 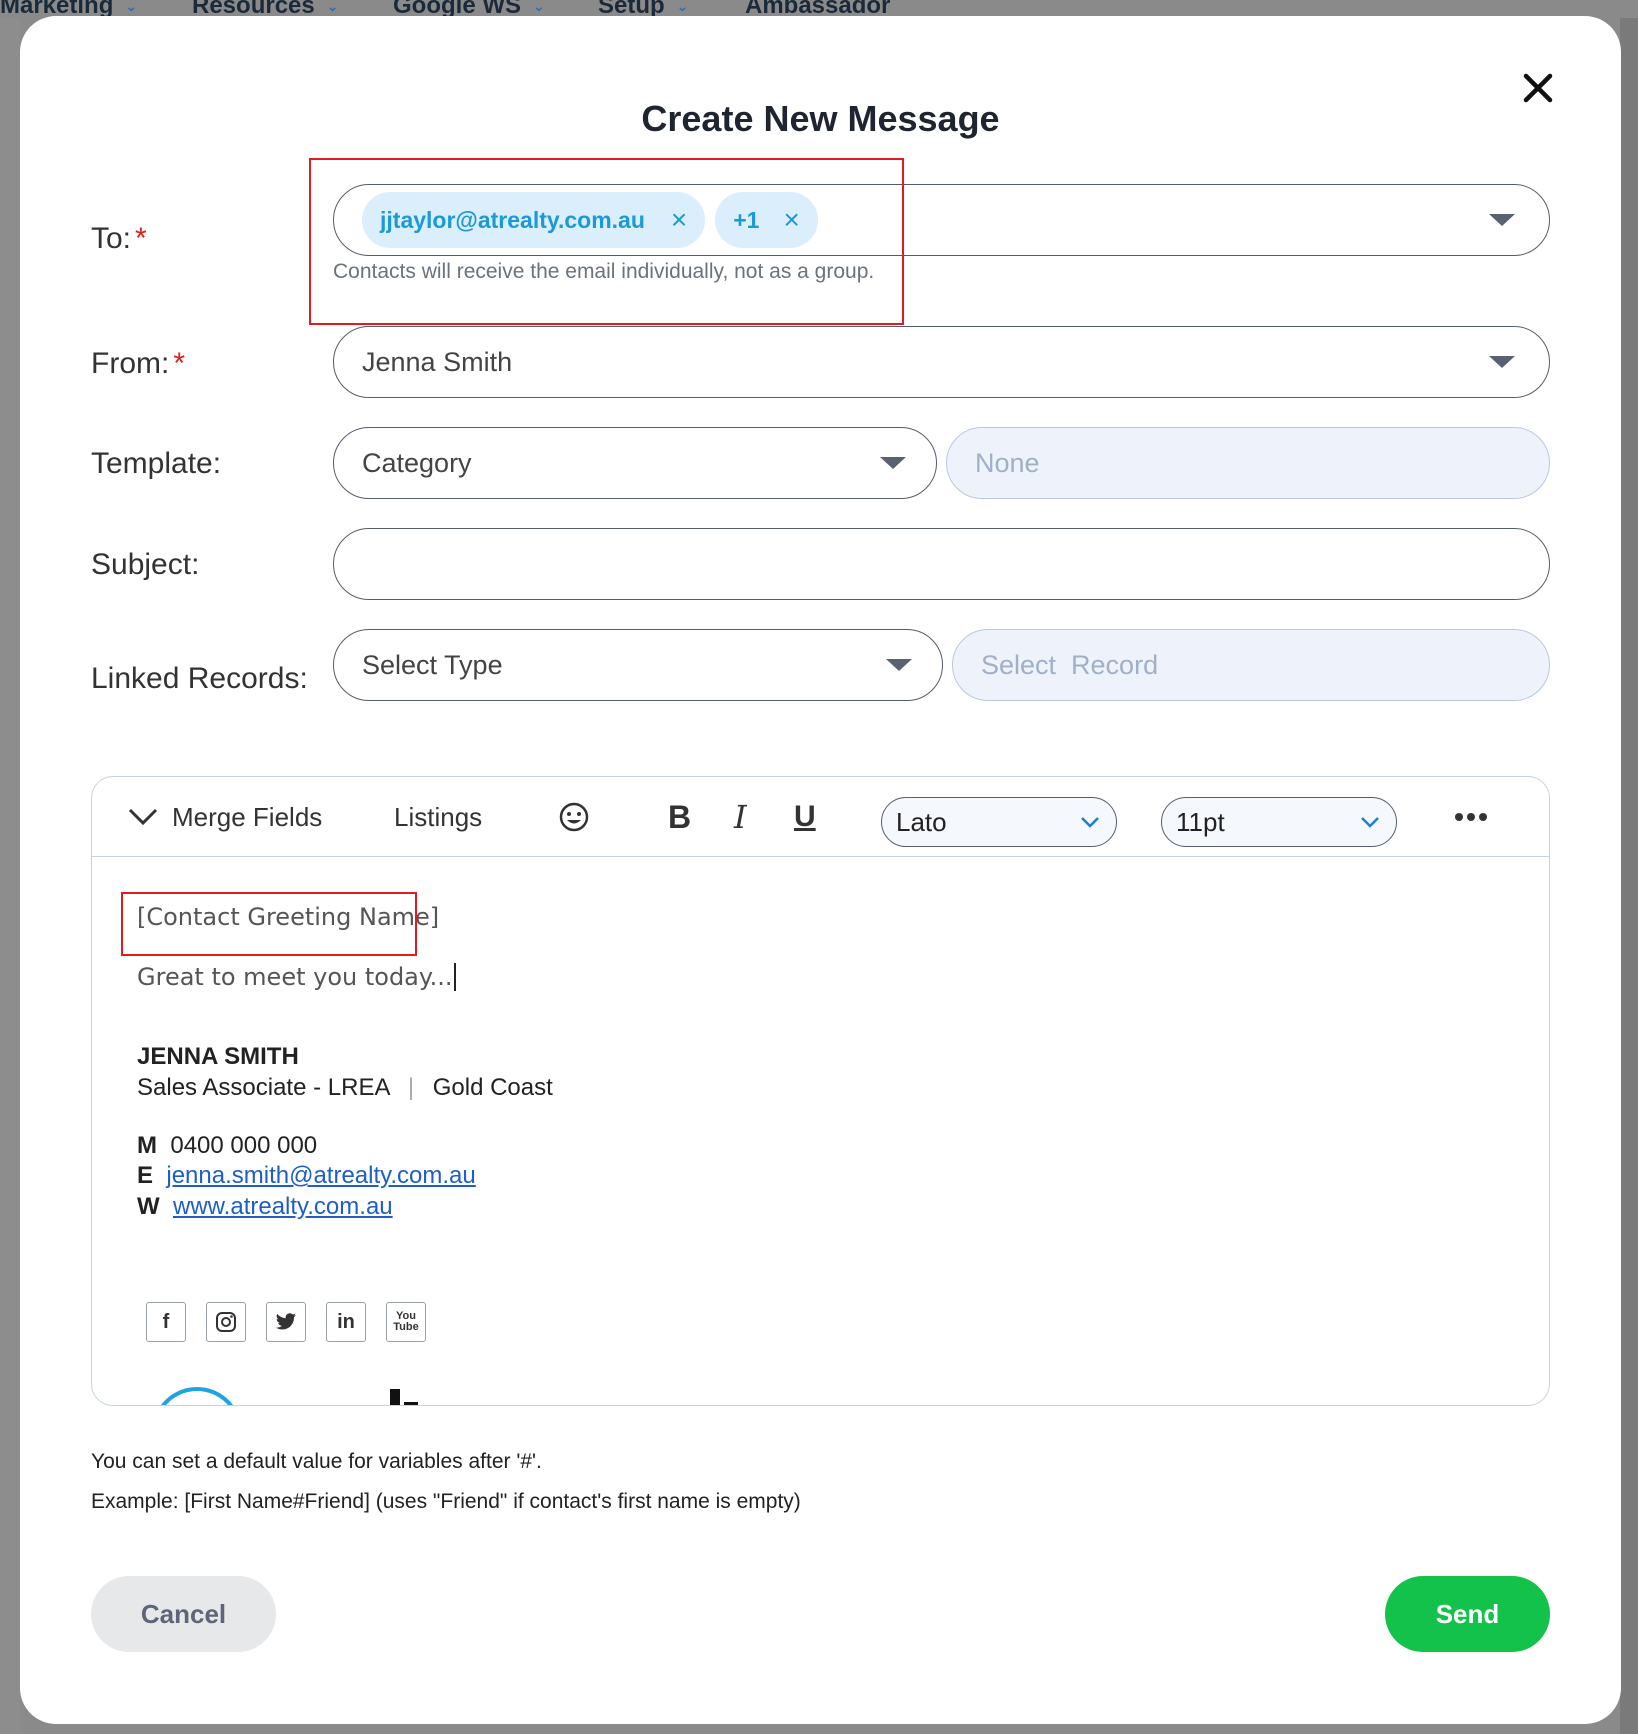 I want to click on category-placeholder: Category, so click(x=417, y=462).